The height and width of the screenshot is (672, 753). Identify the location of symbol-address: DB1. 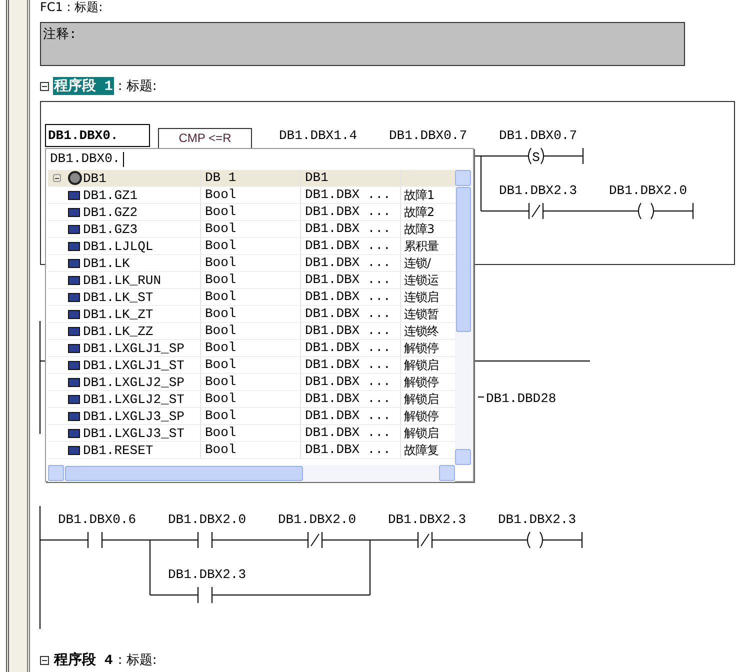
(351, 178).